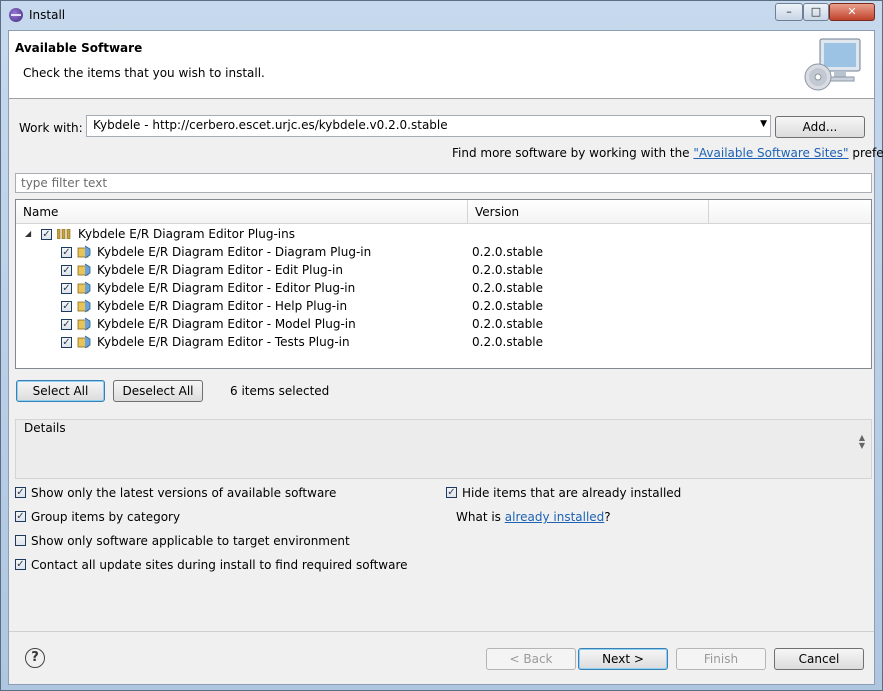  What do you see at coordinates (51, 128) in the screenshot?
I see `work-with-label: Work with:` at bounding box center [51, 128].